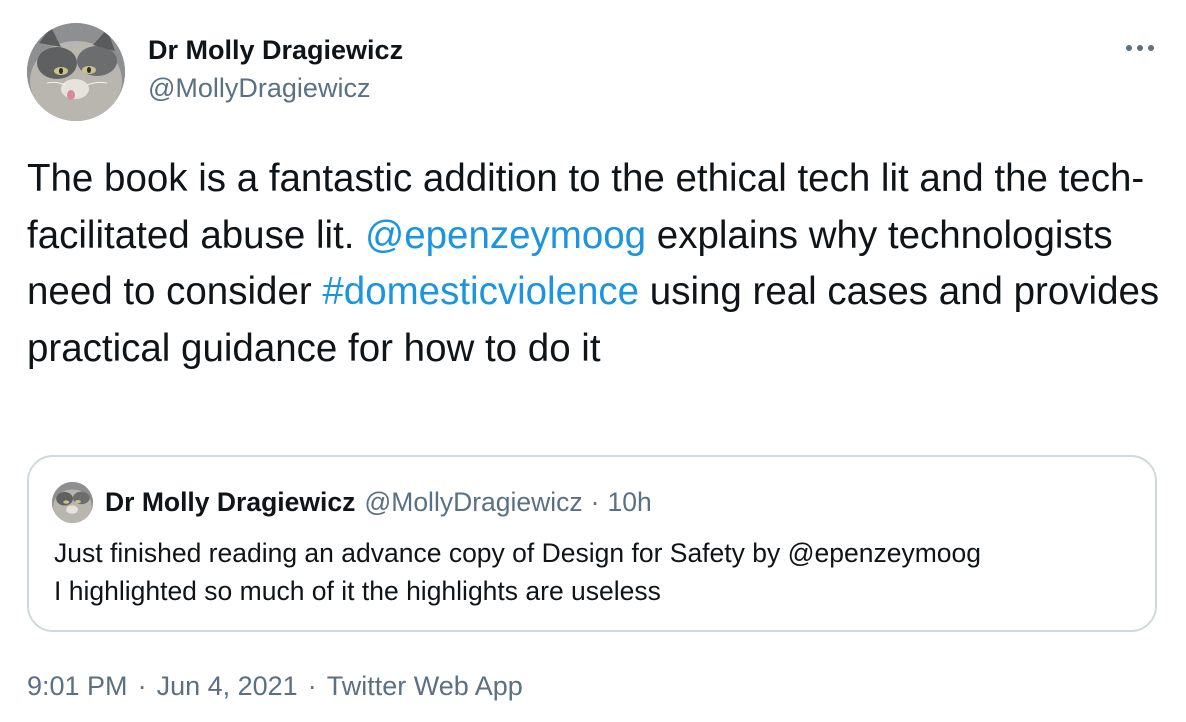 The height and width of the screenshot is (722, 1186). What do you see at coordinates (629, 502) in the screenshot?
I see `quoted-timestamp: 10h` at bounding box center [629, 502].